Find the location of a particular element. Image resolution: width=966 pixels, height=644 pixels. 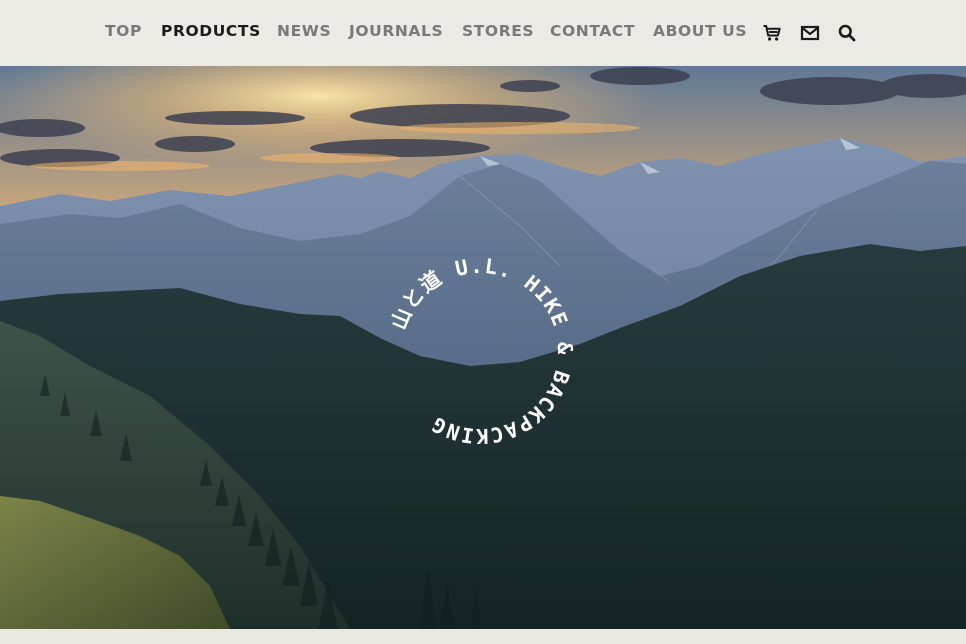

nav-item-news: NEWS is located at coordinates (304, 31).